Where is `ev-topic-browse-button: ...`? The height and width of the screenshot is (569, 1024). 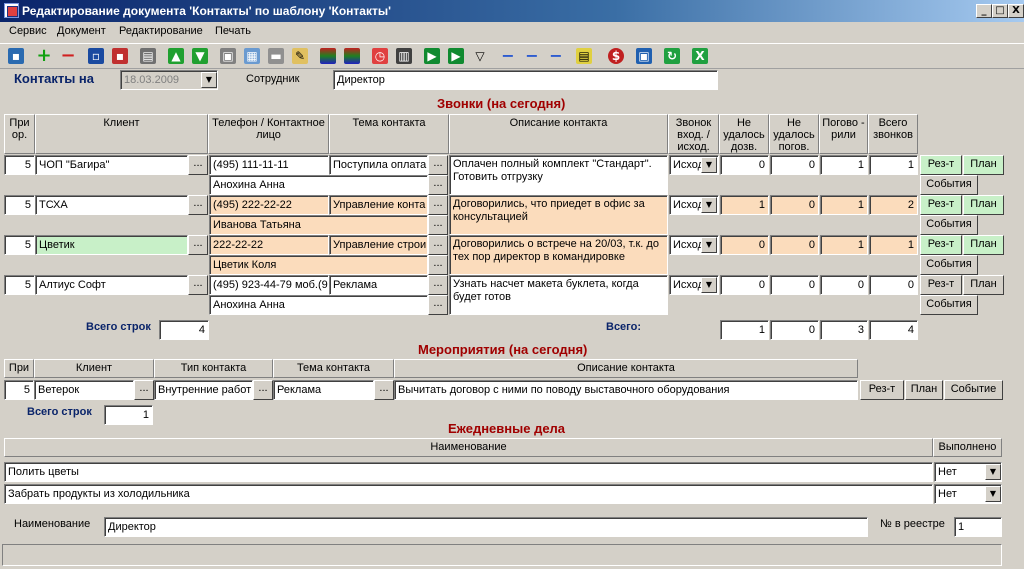 ev-topic-browse-button: ... is located at coordinates (384, 390).